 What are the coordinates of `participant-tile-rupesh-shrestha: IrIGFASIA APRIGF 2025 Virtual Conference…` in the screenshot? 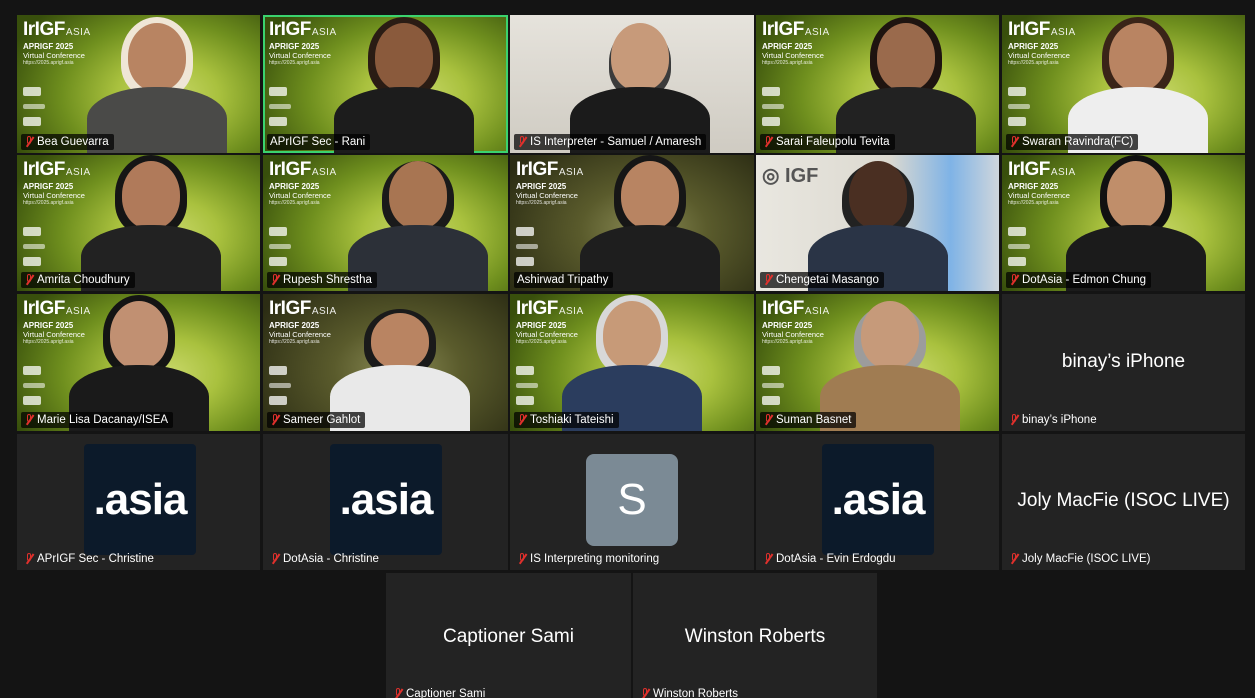 It's located at (385, 223).